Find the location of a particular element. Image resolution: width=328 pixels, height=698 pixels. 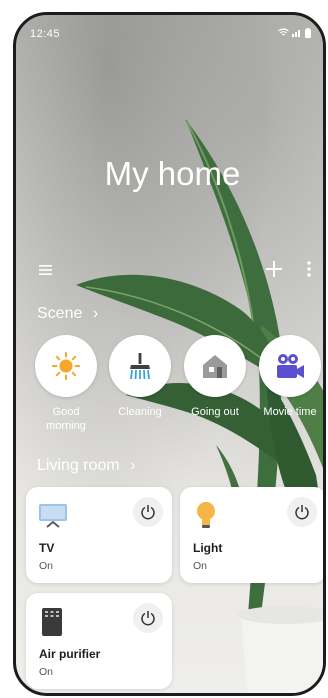

scene-good-morning: Good morning is located at coordinates (66, 384).